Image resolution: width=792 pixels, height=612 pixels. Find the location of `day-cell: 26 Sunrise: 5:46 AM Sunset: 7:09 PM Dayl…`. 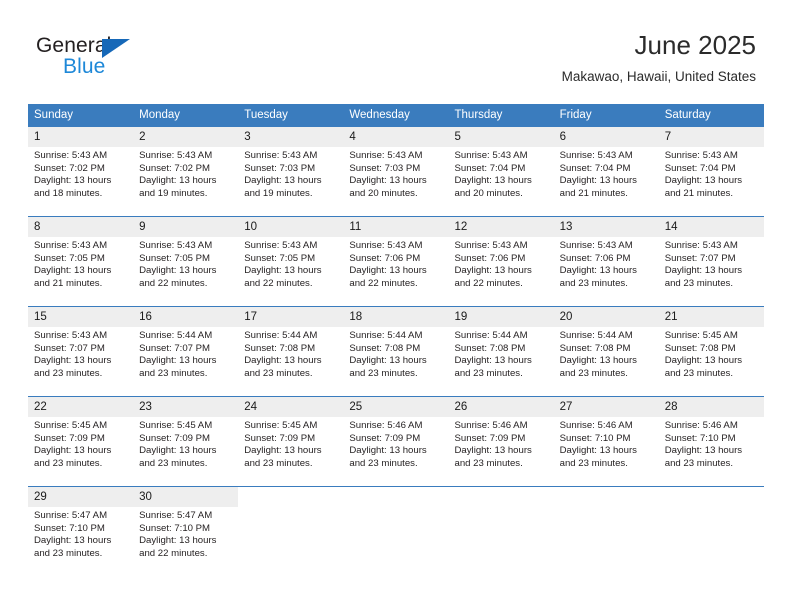

day-cell: 26 Sunrise: 5:46 AM Sunset: 7:09 PM Dayl… is located at coordinates (501, 439).